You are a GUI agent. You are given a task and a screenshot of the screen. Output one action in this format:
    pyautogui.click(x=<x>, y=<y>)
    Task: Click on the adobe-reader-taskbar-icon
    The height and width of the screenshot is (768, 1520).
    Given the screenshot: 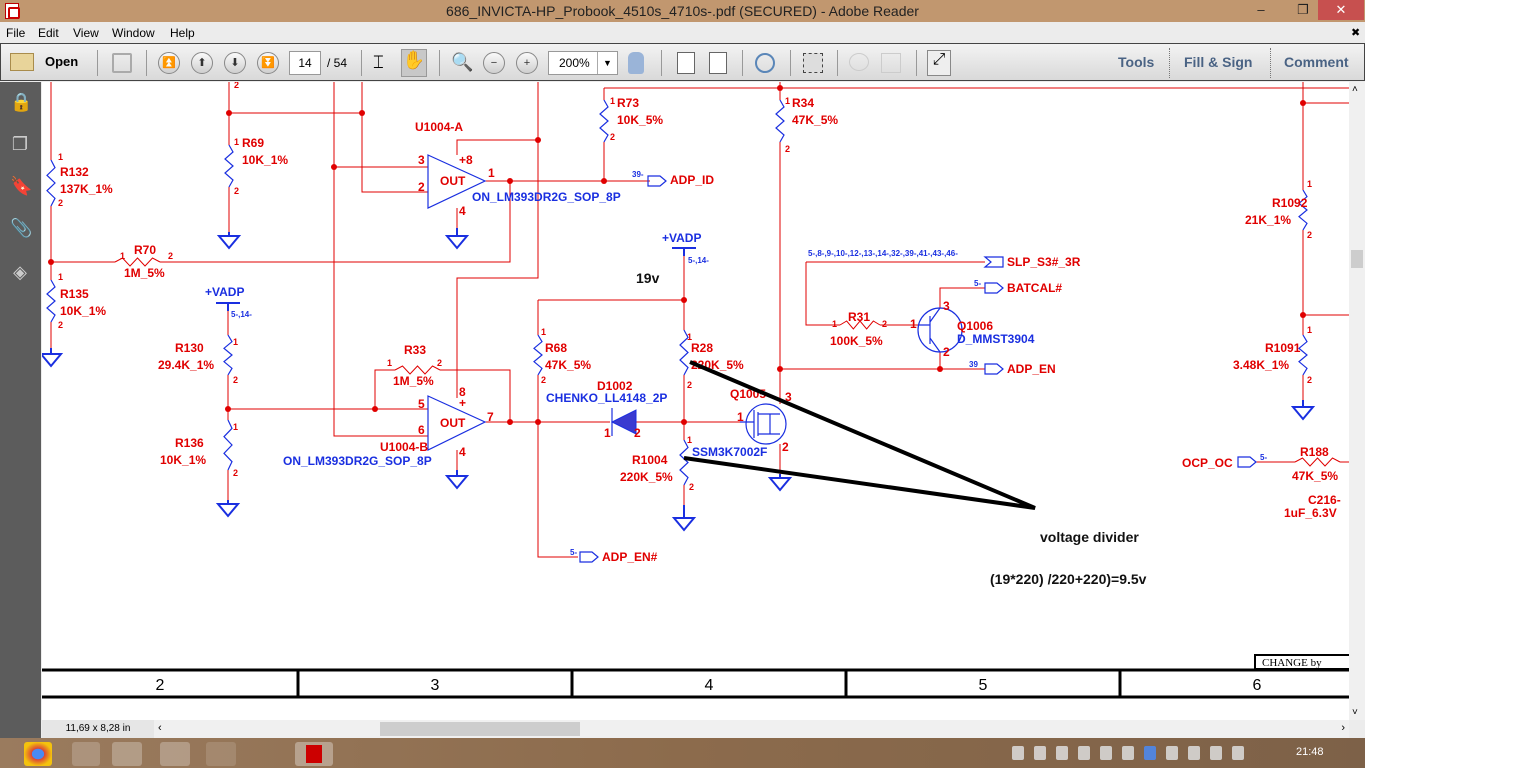 What is the action you would take?
    pyautogui.click(x=314, y=754)
    